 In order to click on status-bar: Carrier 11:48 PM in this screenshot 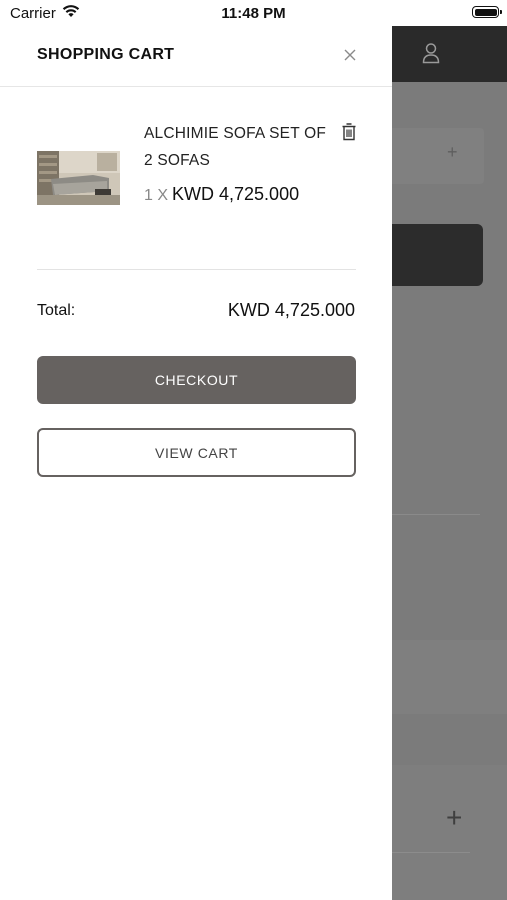, I will do `click(253, 13)`.